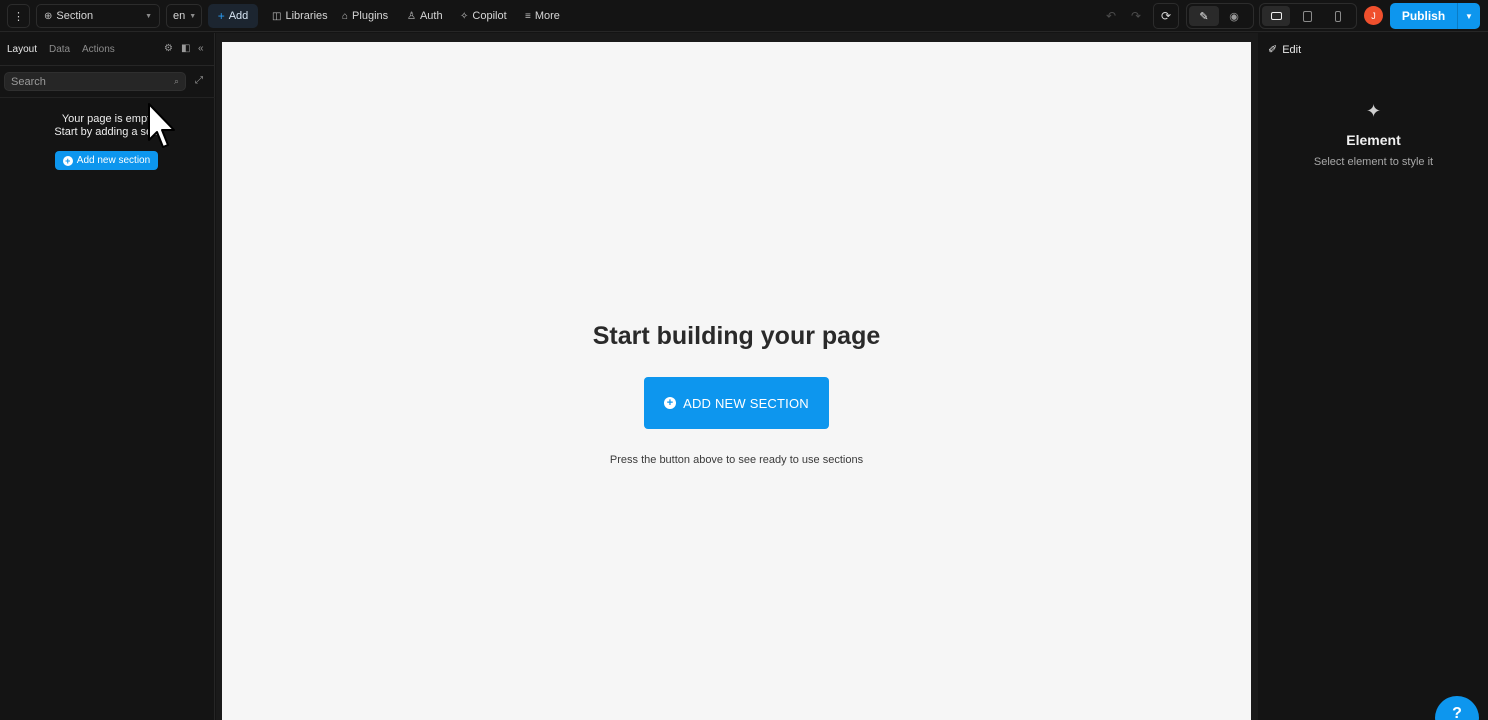 The width and height of the screenshot is (1488, 720). What do you see at coordinates (370, 16) in the screenshot?
I see `plugins-label: Plugins` at bounding box center [370, 16].